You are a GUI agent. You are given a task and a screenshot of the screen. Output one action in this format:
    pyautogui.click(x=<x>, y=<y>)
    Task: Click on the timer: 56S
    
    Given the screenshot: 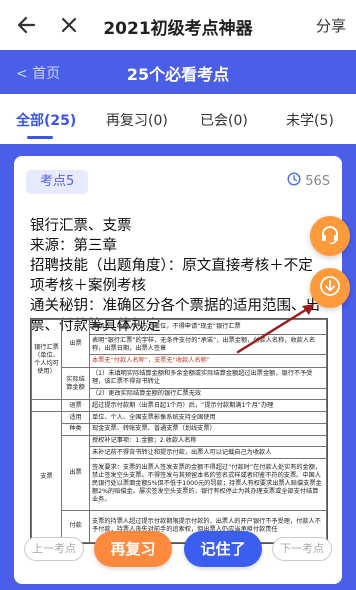 What is the action you would take?
    pyautogui.click(x=308, y=181)
    